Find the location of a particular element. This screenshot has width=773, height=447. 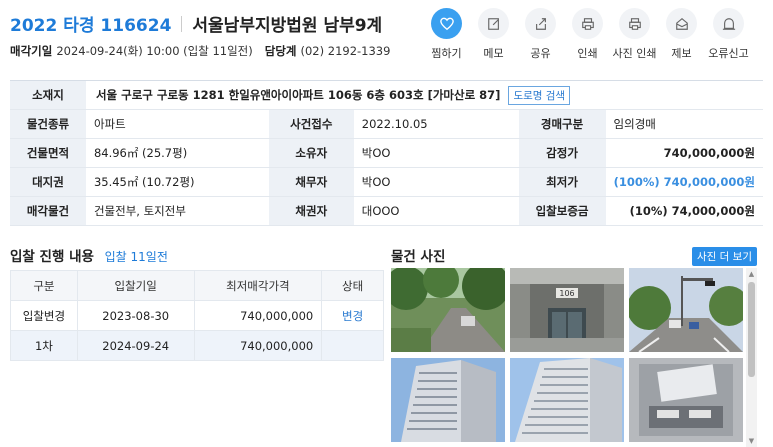

photo-print-label: 사진 인쇄 is located at coordinates (634, 53).